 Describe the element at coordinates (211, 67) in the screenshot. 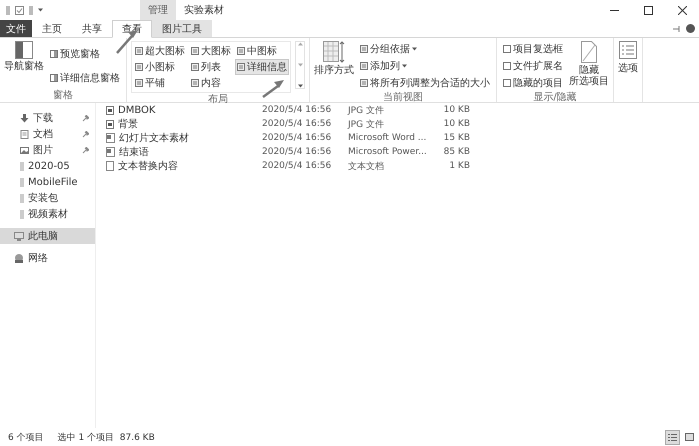

I see `layout-option: 列表` at that location.